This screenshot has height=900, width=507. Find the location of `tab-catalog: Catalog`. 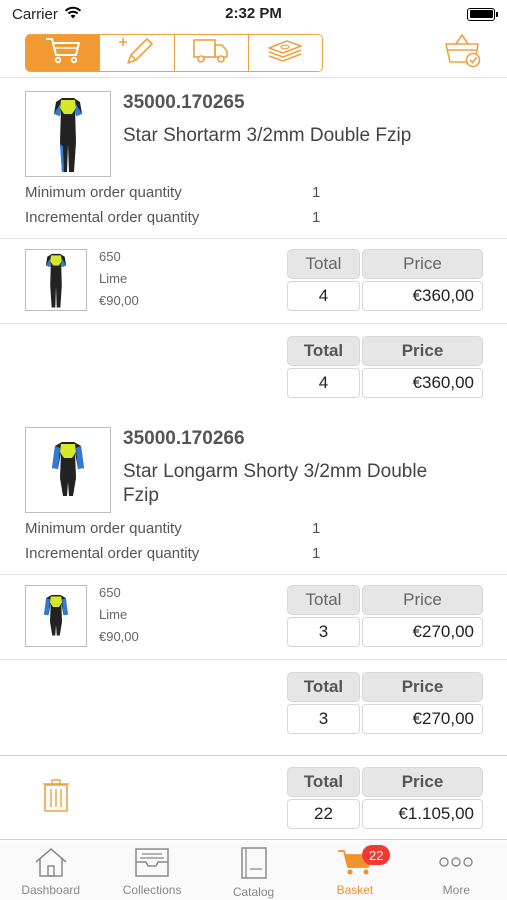

tab-catalog: Catalog is located at coordinates (253, 870).